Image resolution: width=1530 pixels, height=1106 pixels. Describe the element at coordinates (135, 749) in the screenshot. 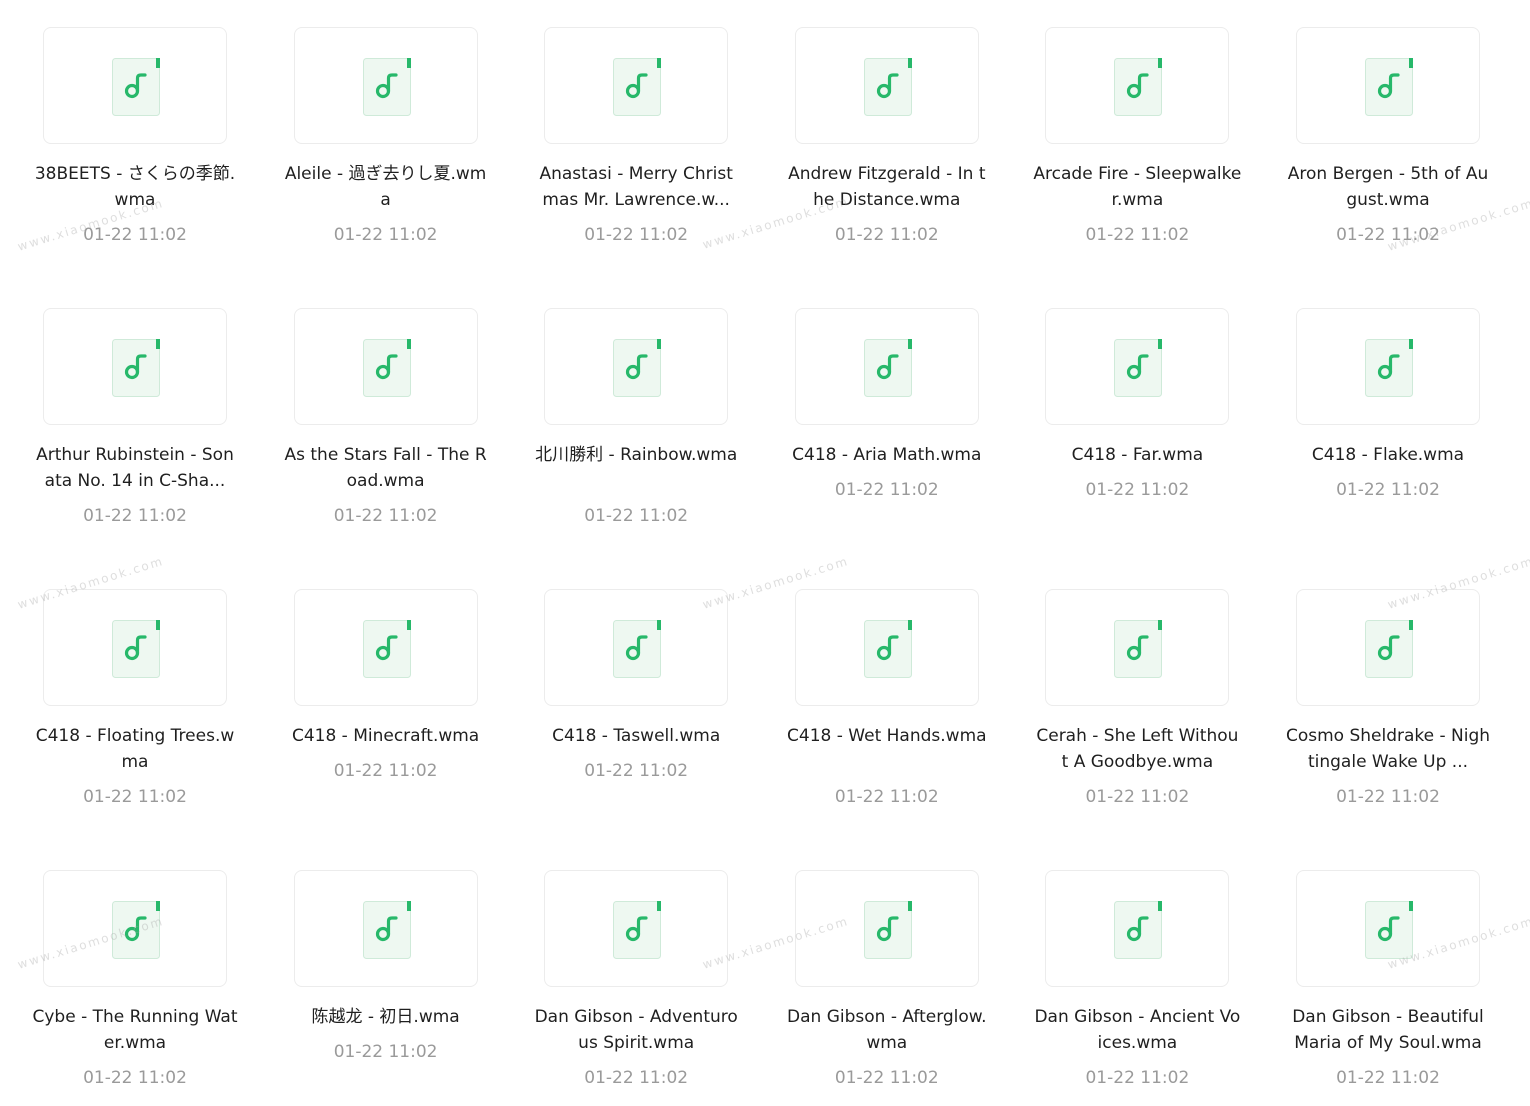

I see `file-name: C418 - Floating Trees.wma` at that location.